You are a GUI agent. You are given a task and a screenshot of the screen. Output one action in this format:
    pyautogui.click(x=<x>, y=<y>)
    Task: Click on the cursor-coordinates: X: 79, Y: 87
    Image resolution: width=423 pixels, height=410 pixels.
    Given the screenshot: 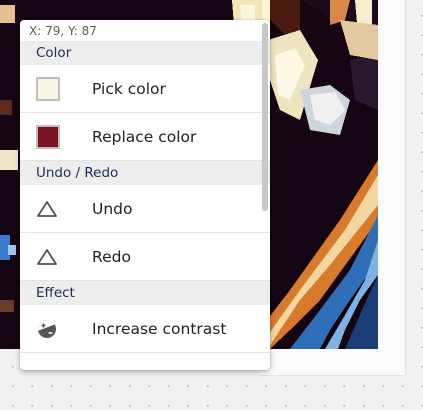 What is the action you would take?
    pyautogui.click(x=63, y=31)
    